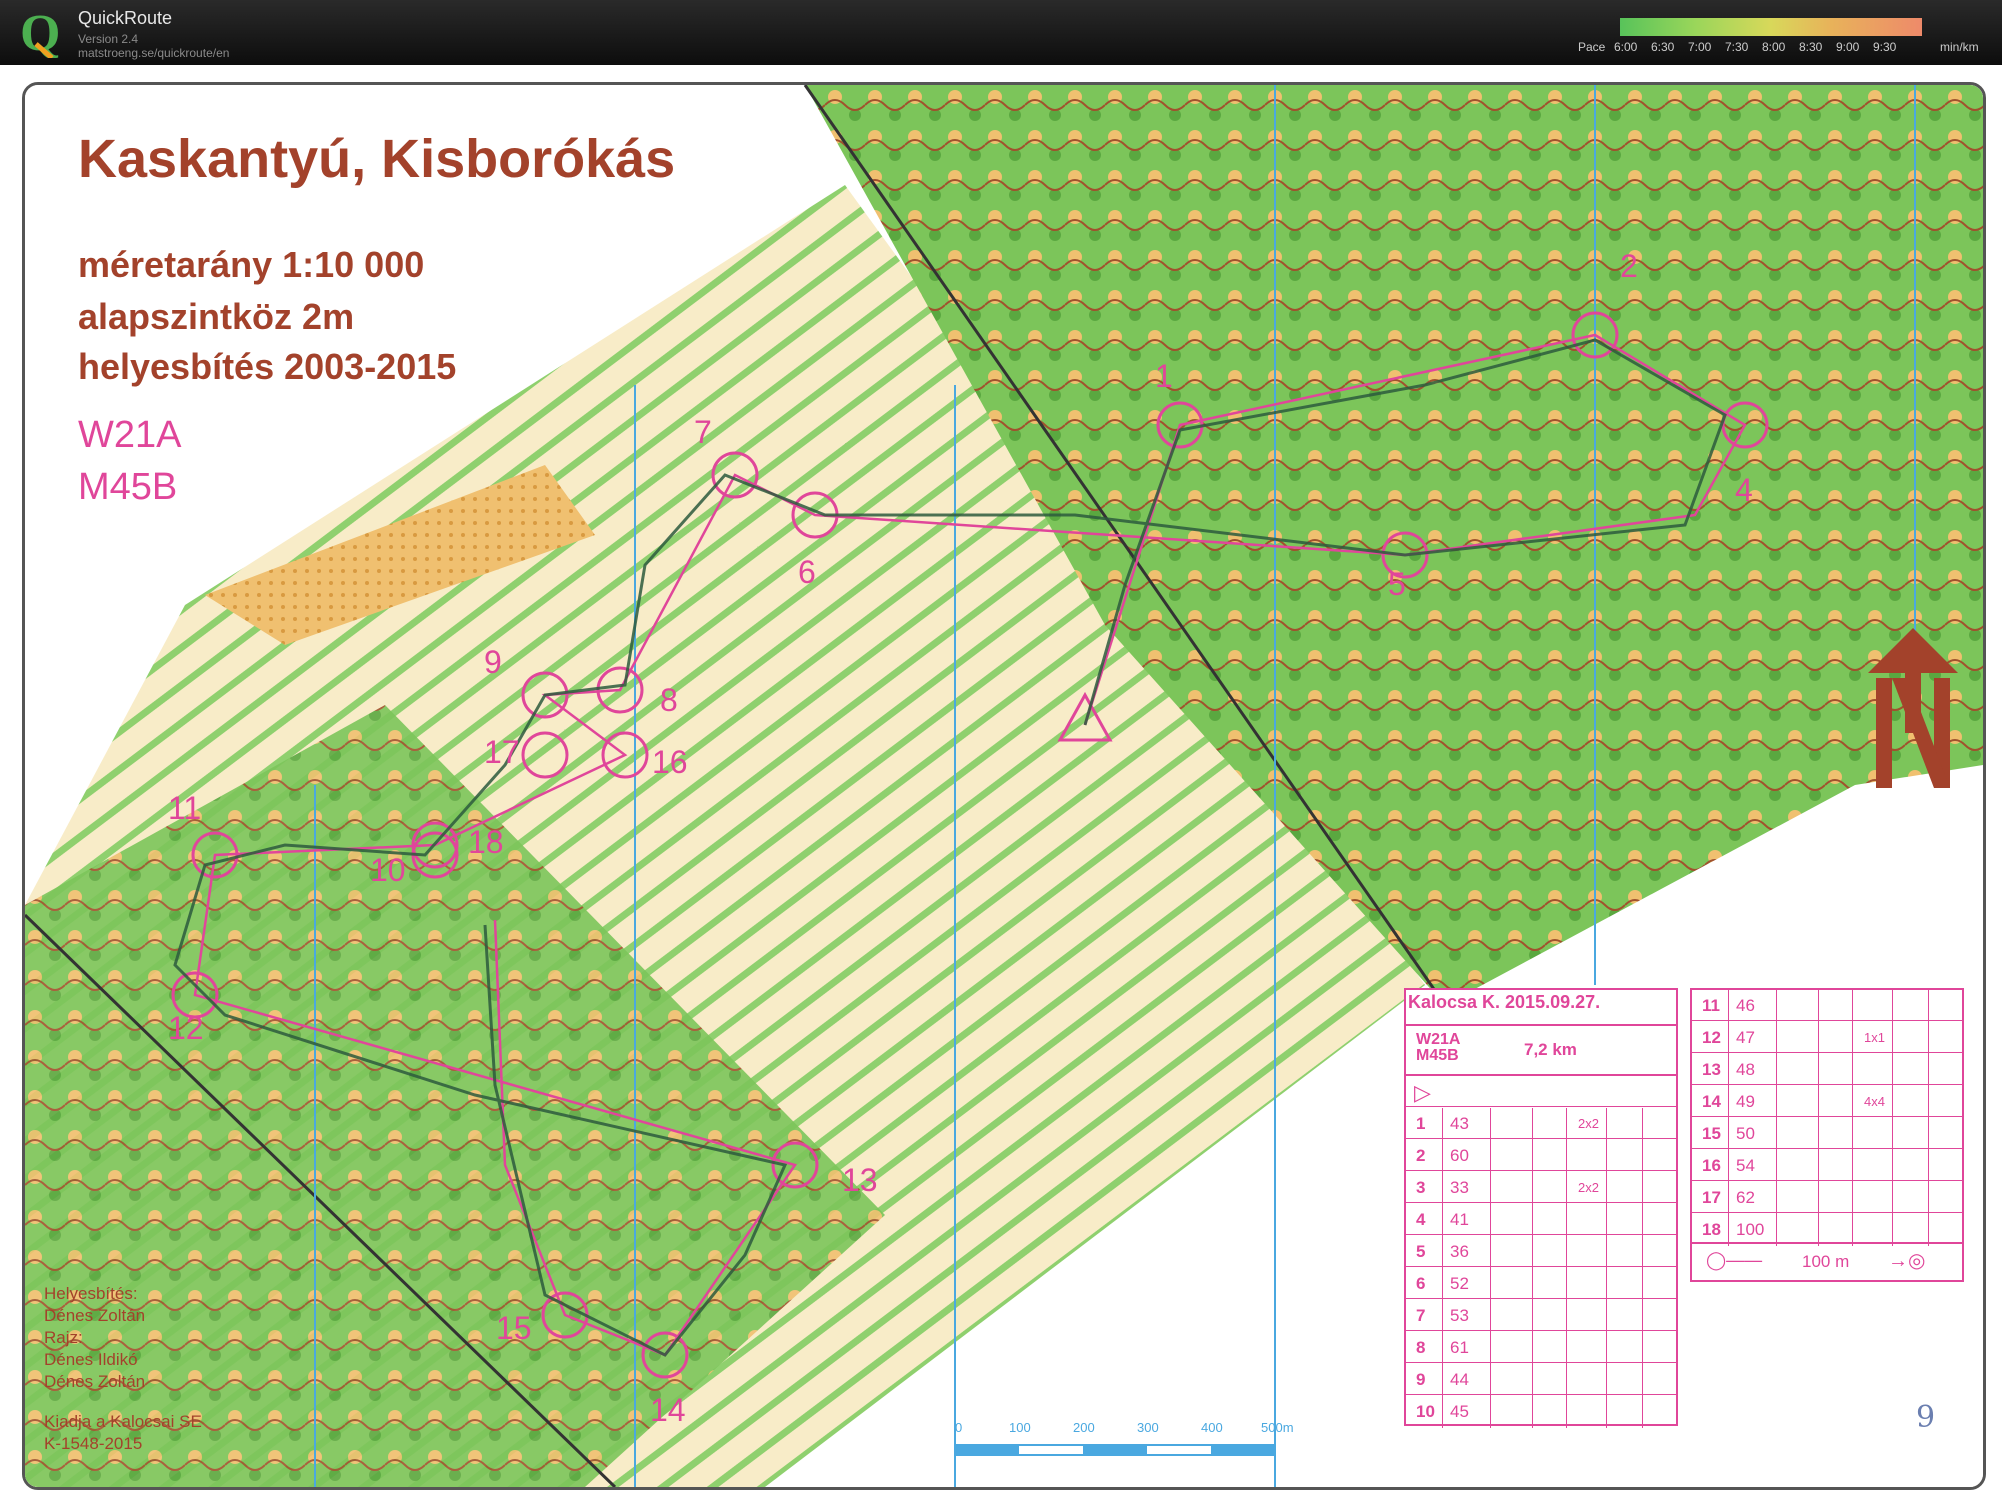 The width and height of the screenshot is (2002, 1497). I want to click on control-number: 2, so click(1629, 266).